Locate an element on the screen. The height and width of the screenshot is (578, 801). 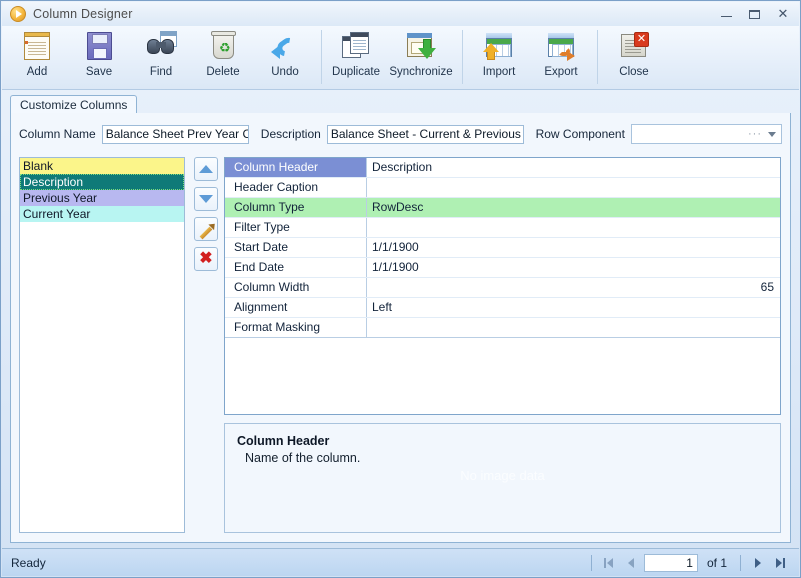
list-item-label: Previous Year is located at coordinates (60, 198).